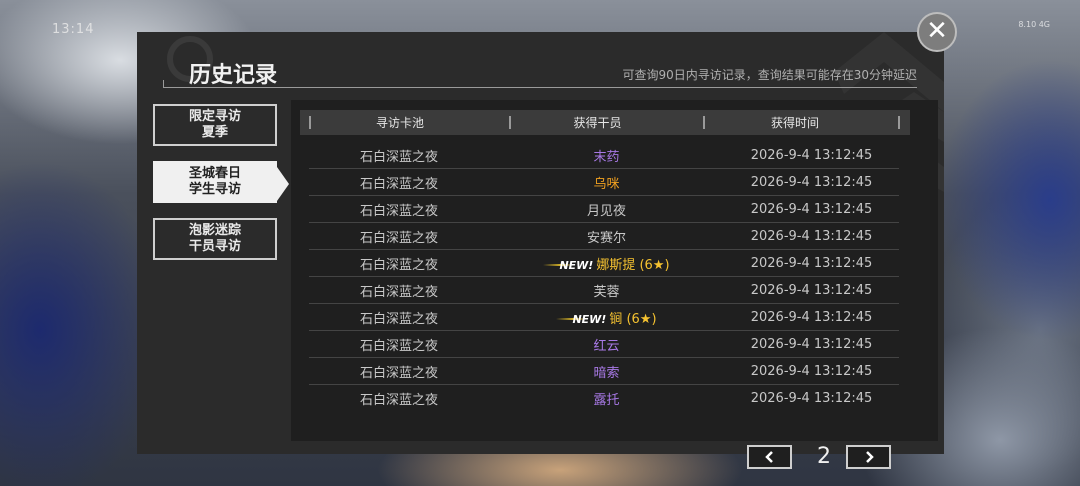  Describe the element at coordinates (214, 132) in the screenshot. I see `sidebar-tab-line2: 夏季` at that location.